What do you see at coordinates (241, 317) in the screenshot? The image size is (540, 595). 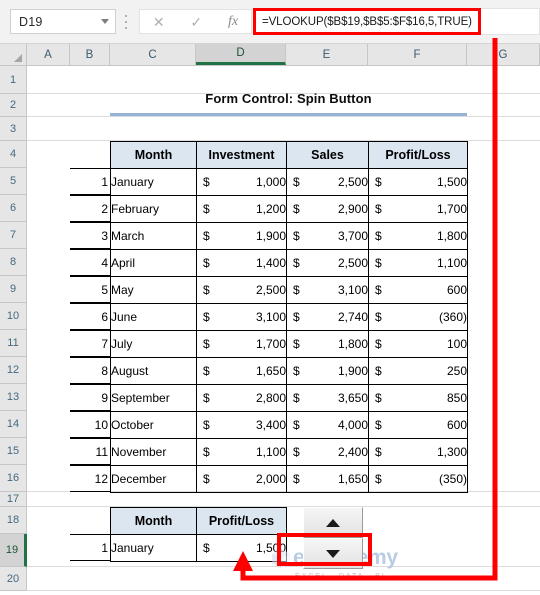 I see `cell-investment: $3,100` at bounding box center [241, 317].